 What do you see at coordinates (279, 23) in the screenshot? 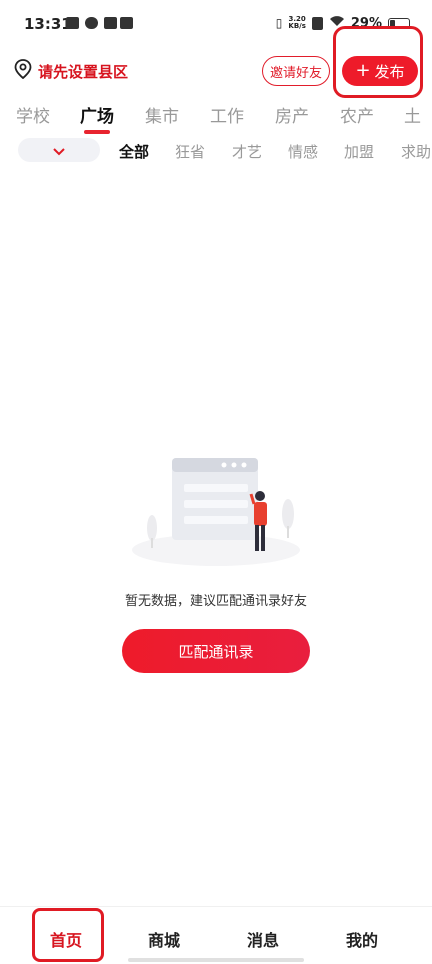
I see `vibrate-icon: ▯` at bounding box center [279, 23].